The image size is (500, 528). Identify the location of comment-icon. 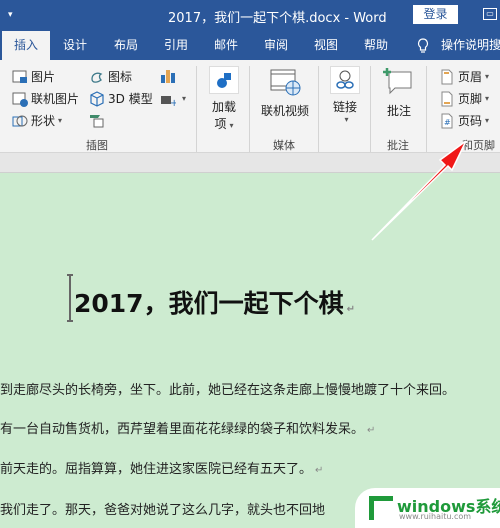
(399, 82).